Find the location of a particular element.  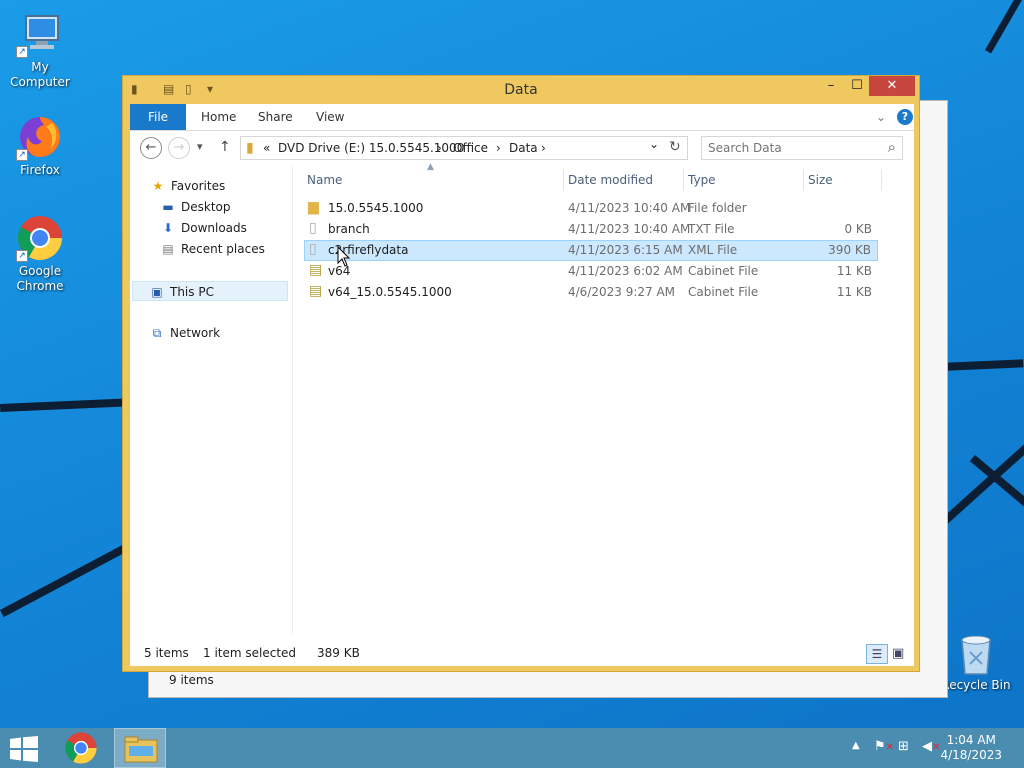

tab-file: File is located at coordinates (158, 117).